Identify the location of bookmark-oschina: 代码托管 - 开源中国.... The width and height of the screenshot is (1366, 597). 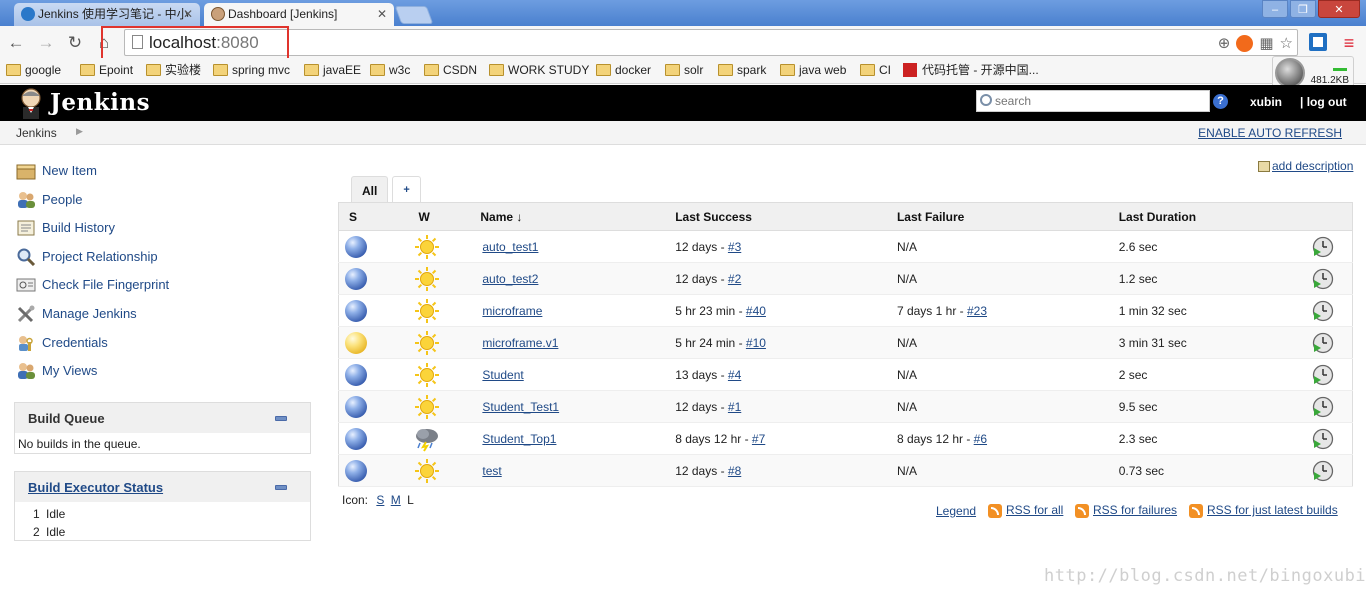
(971, 70).